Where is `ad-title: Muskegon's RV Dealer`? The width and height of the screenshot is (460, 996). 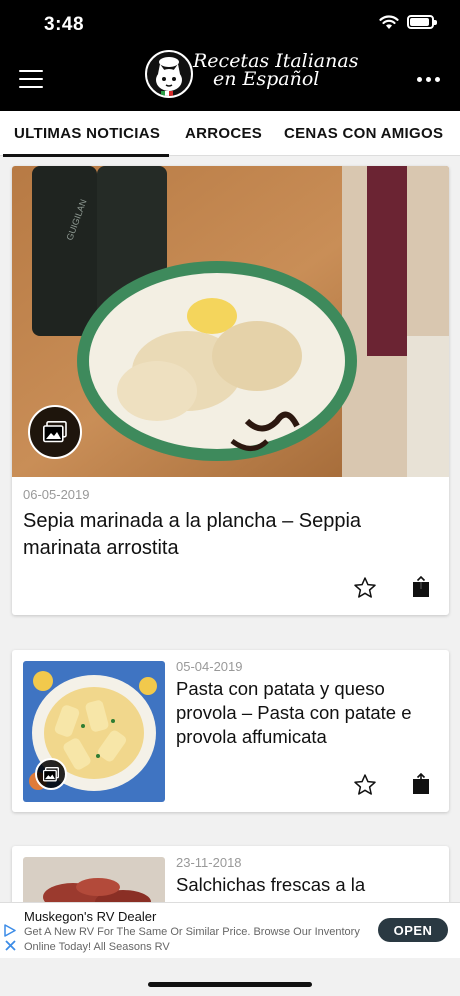
ad-title: Muskegon's RV Dealer is located at coordinates (90, 916).